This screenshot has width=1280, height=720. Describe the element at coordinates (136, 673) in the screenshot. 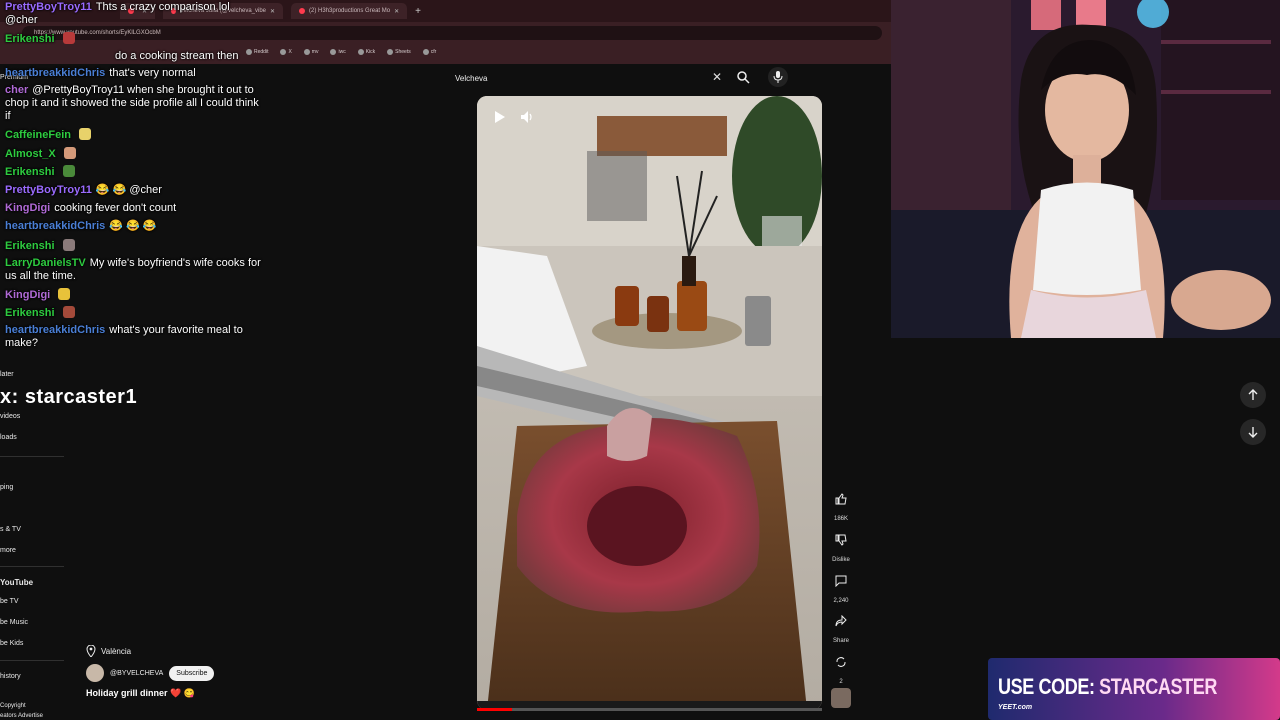

I see `channel-name: @BYVELCHEVA` at that location.